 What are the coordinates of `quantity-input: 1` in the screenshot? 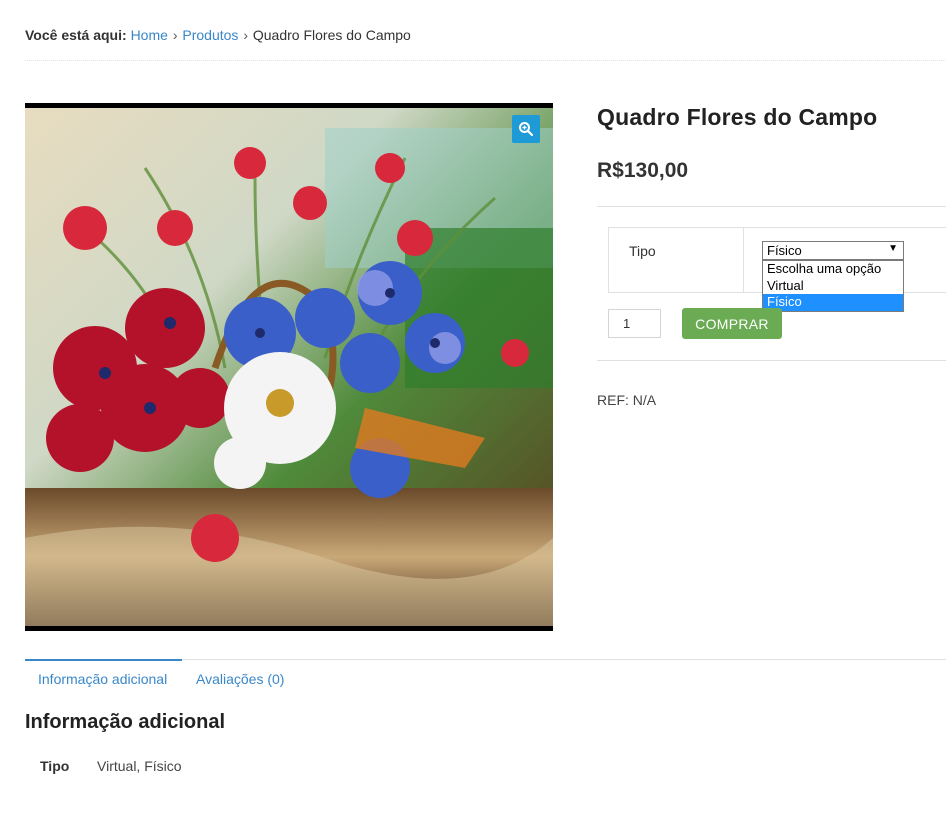 It's located at (634, 323).